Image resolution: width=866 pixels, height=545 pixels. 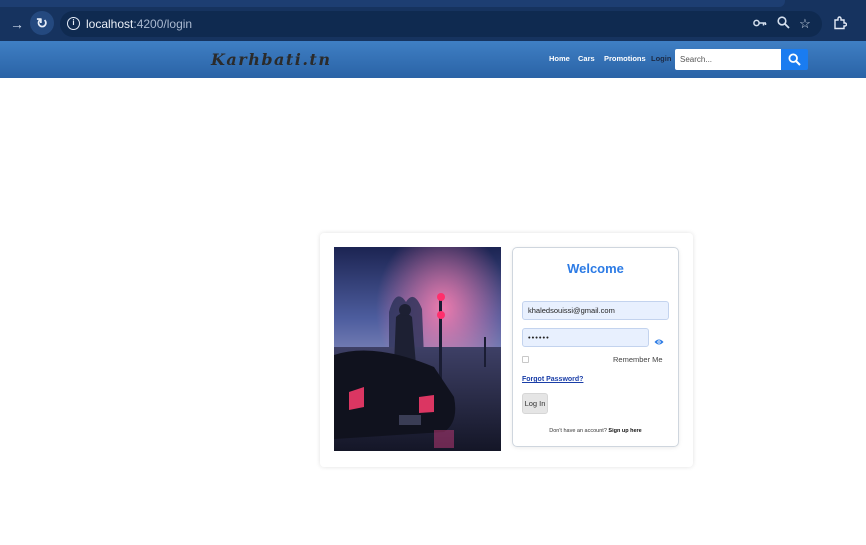 What do you see at coordinates (163, 24) in the screenshot?
I see `url-path: :4200/login` at bounding box center [163, 24].